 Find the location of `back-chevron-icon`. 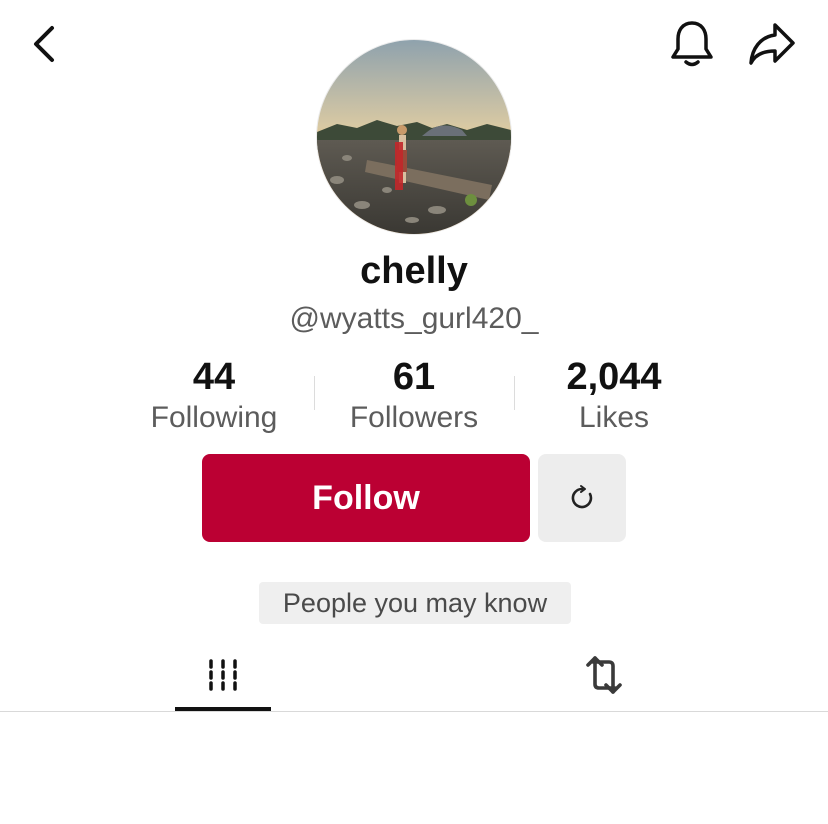

back-chevron-icon is located at coordinates (44, 44).